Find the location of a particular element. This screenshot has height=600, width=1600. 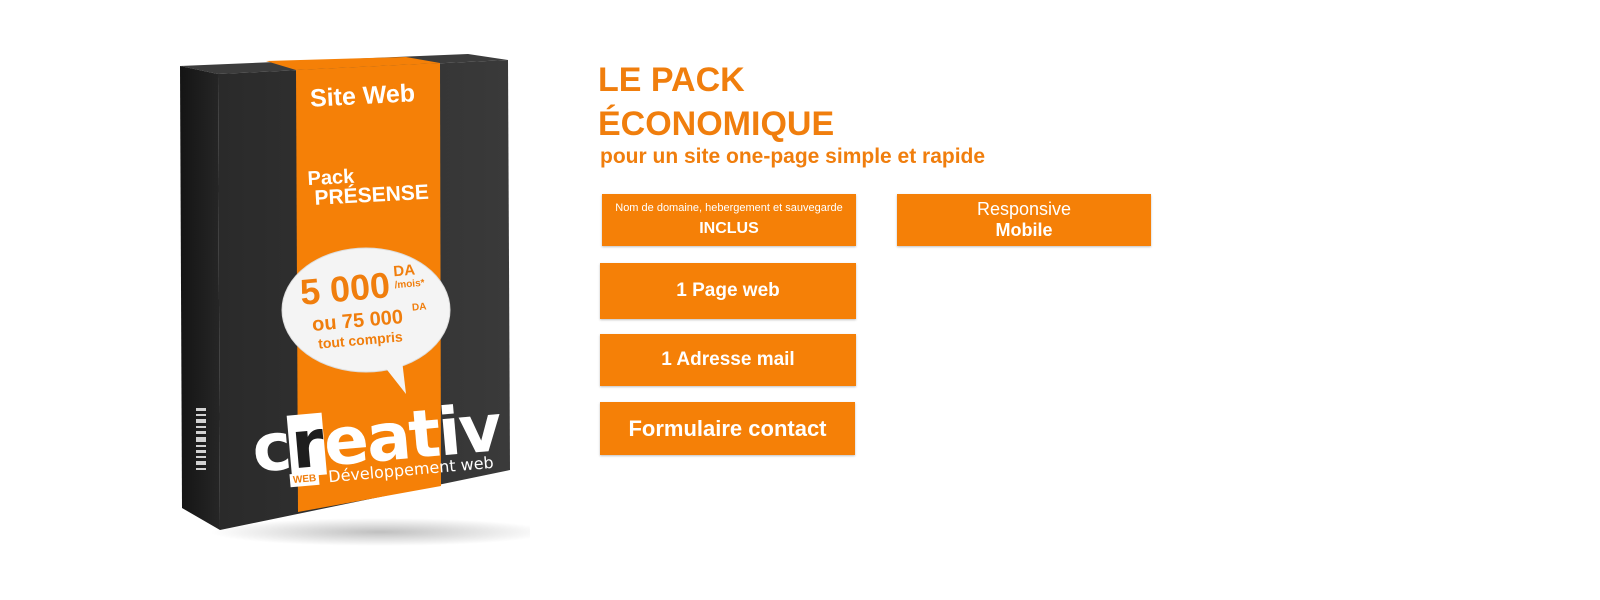

price-main: 5 000 is located at coordinates (345, 288).